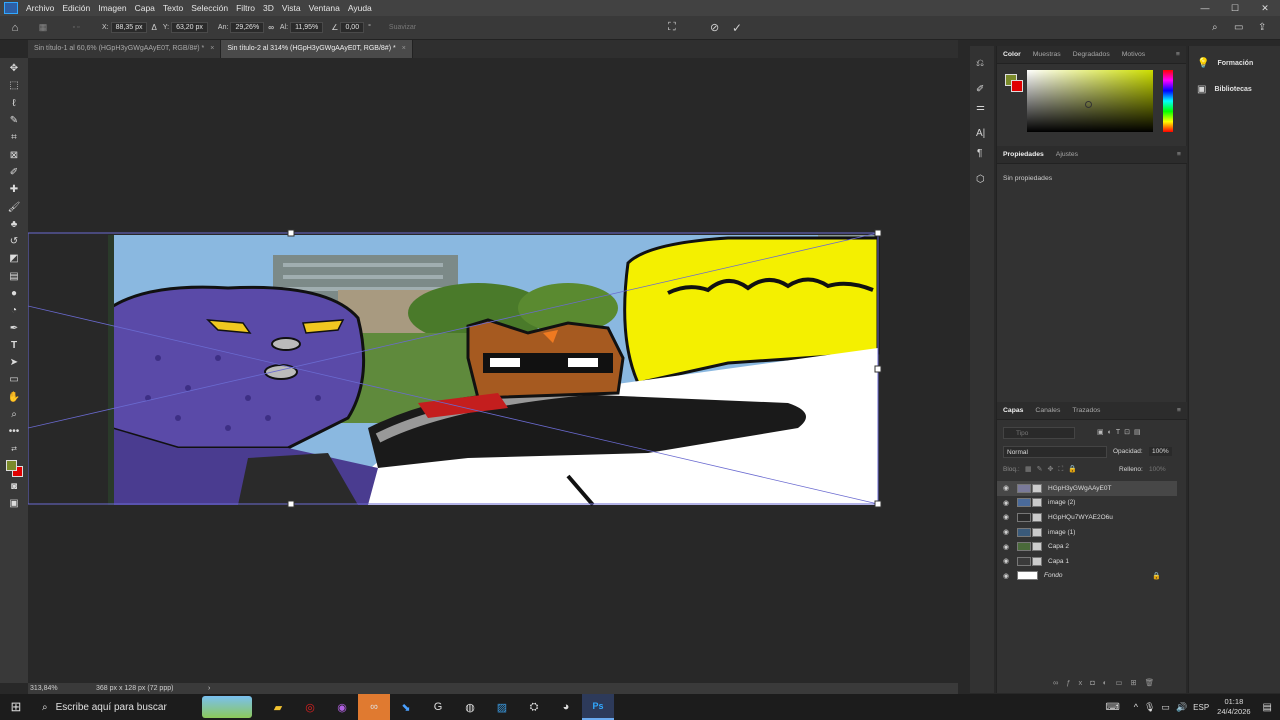  Describe the element at coordinates (271, 27) in the screenshot. I see `link-icon: ∞` at that location.